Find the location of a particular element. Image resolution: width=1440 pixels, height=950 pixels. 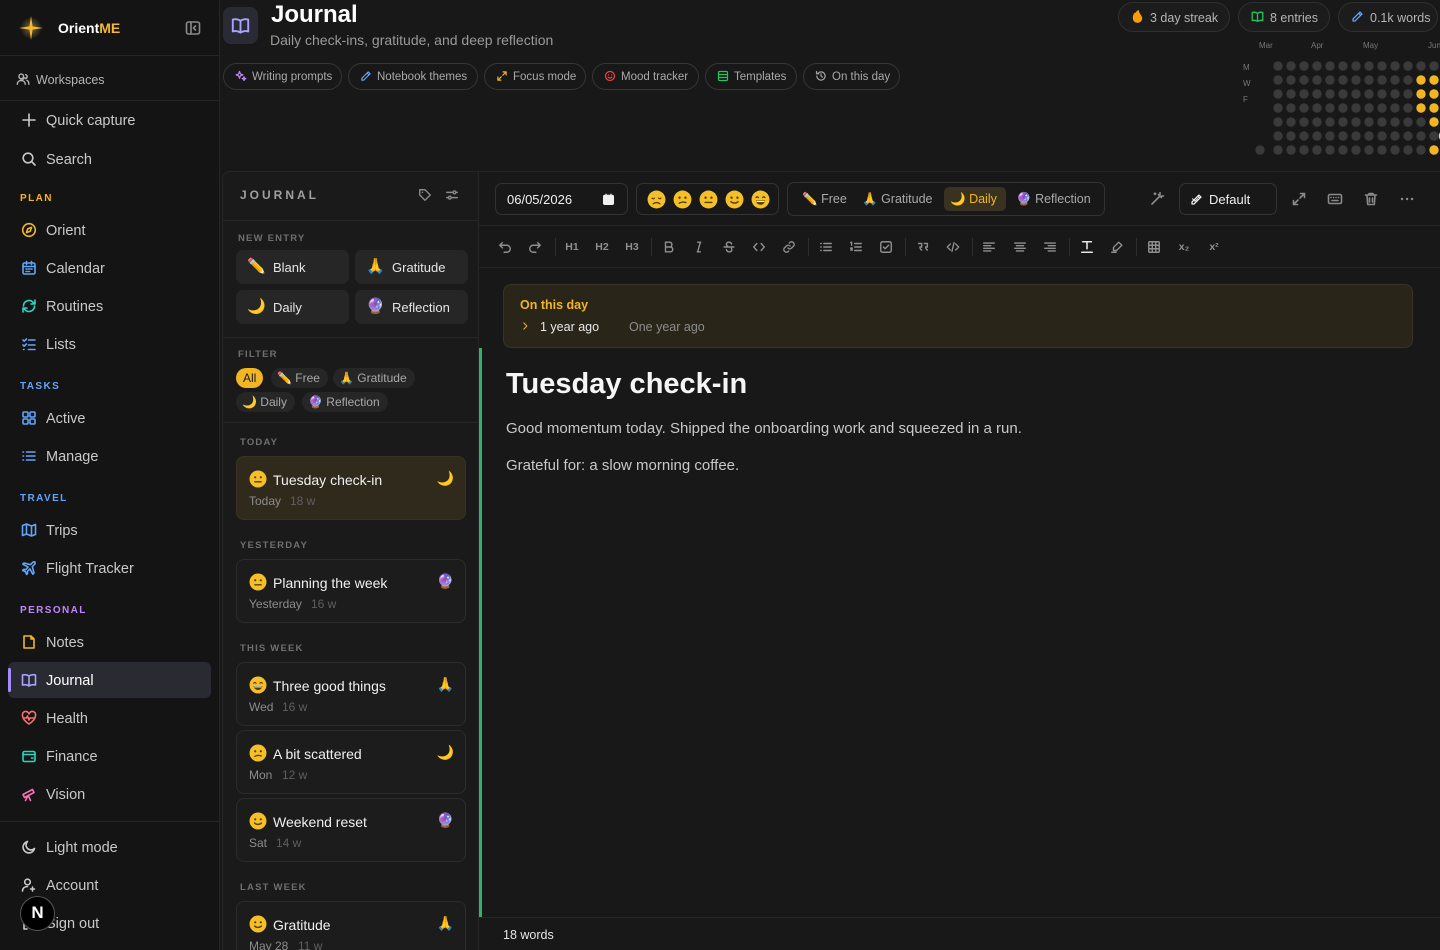

magic-wand-icon is located at coordinates (1157, 199).